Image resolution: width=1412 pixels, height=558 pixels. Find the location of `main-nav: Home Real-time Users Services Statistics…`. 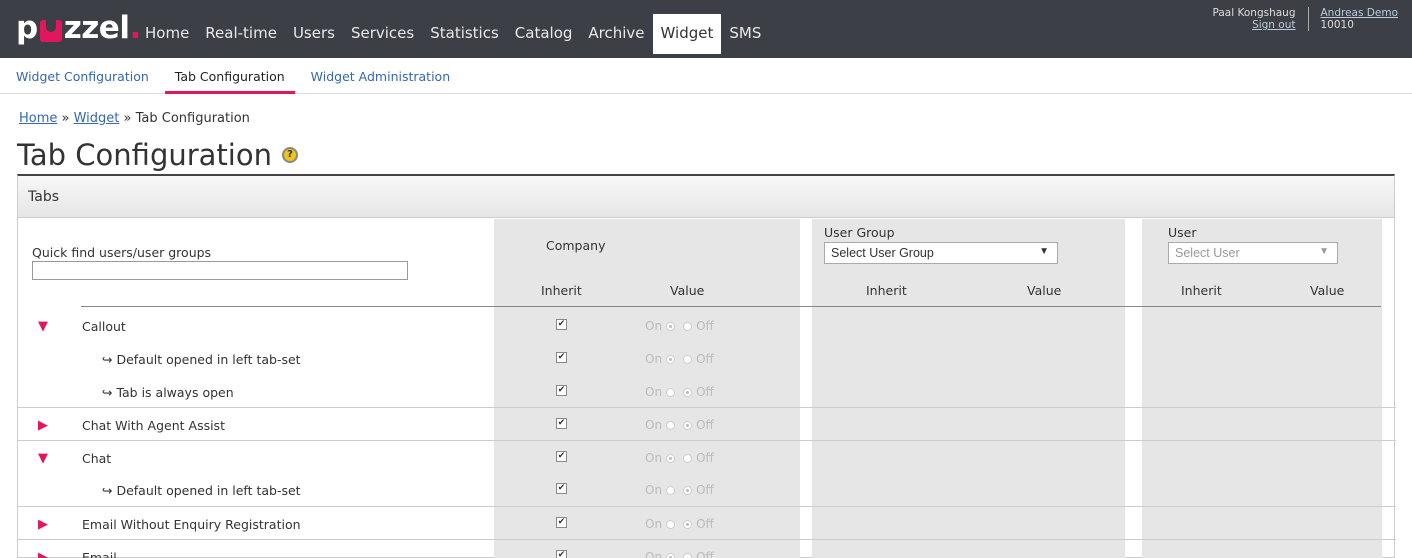

main-nav: Home Real-time Users Services Statistics… is located at coordinates (453, 34).